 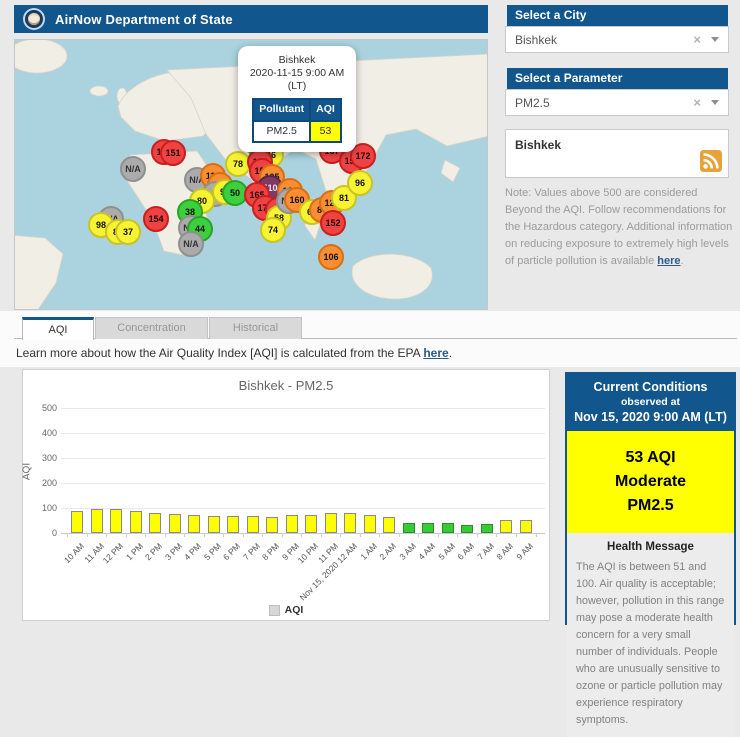 I want to click on city-select: Bishkek ×, so click(x=617, y=39).